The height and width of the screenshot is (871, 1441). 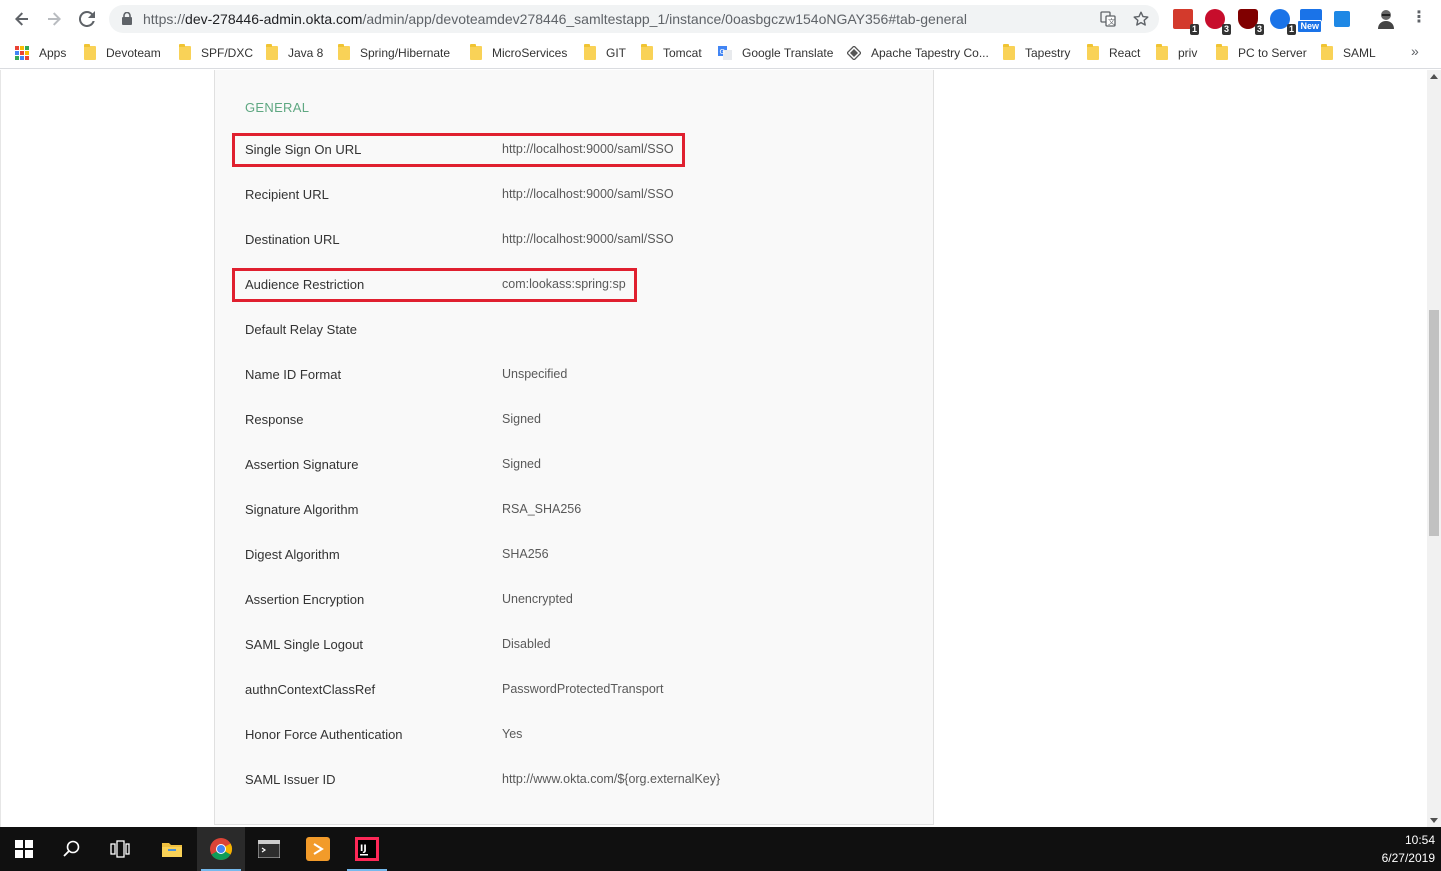 What do you see at coordinates (1141, 19) in the screenshot?
I see `bookmark-star-icon` at bounding box center [1141, 19].